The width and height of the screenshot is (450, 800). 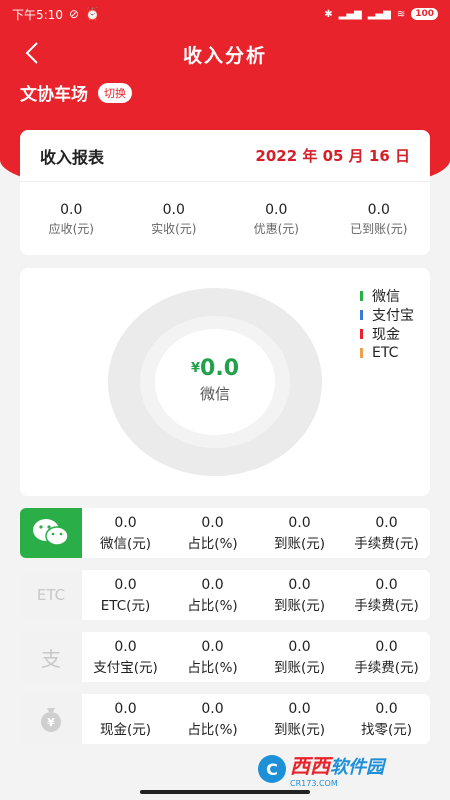 I want to click on wechat-icon, so click(x=51, y=533).